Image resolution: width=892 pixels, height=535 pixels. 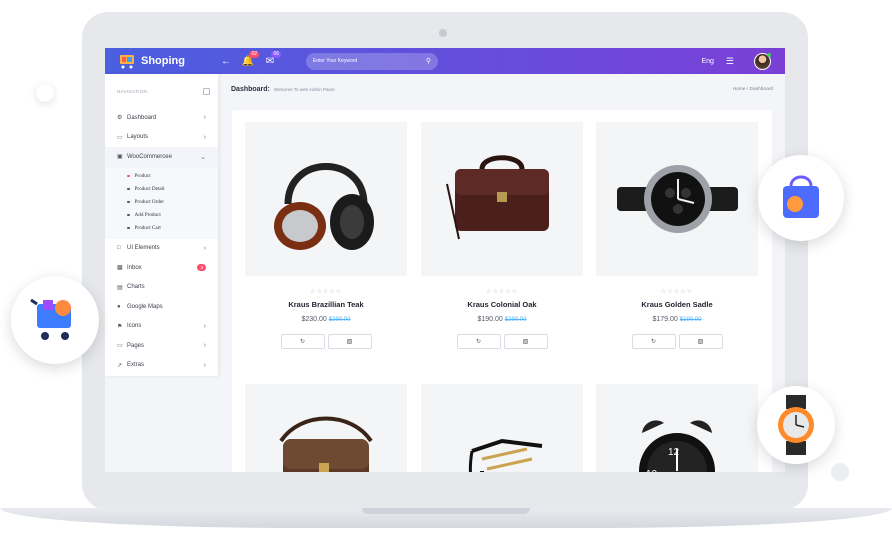 What do you see at coordinates (149, 202) in the screenshot?
I see `submenu-label: Product Order` at bounding box center [149, 202].